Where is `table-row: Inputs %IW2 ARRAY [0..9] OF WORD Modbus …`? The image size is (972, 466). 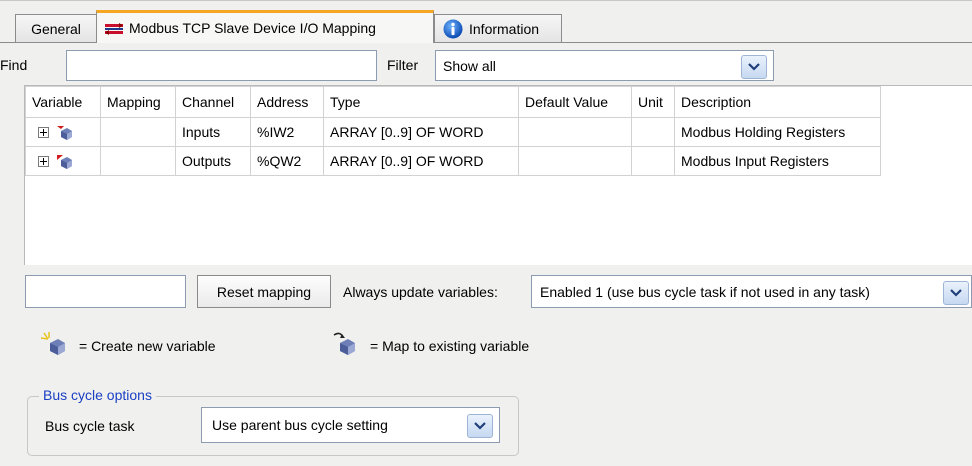 table-row: Inputs %IW2 ARRAY [0..9] OF WORD Modbus … is located at coordinates (453, 132).